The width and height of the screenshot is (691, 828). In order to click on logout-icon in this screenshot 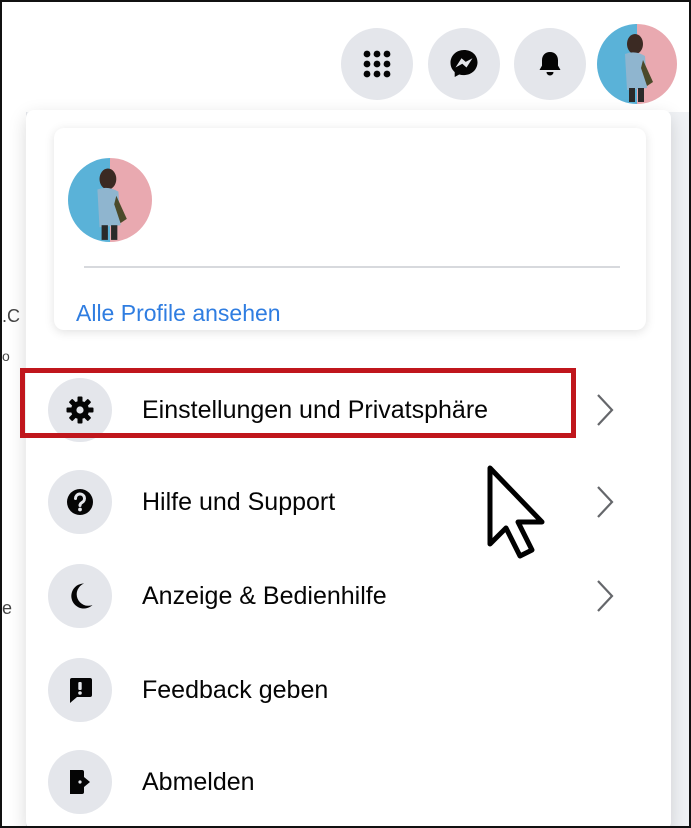, I will do `click(80, 782)`.